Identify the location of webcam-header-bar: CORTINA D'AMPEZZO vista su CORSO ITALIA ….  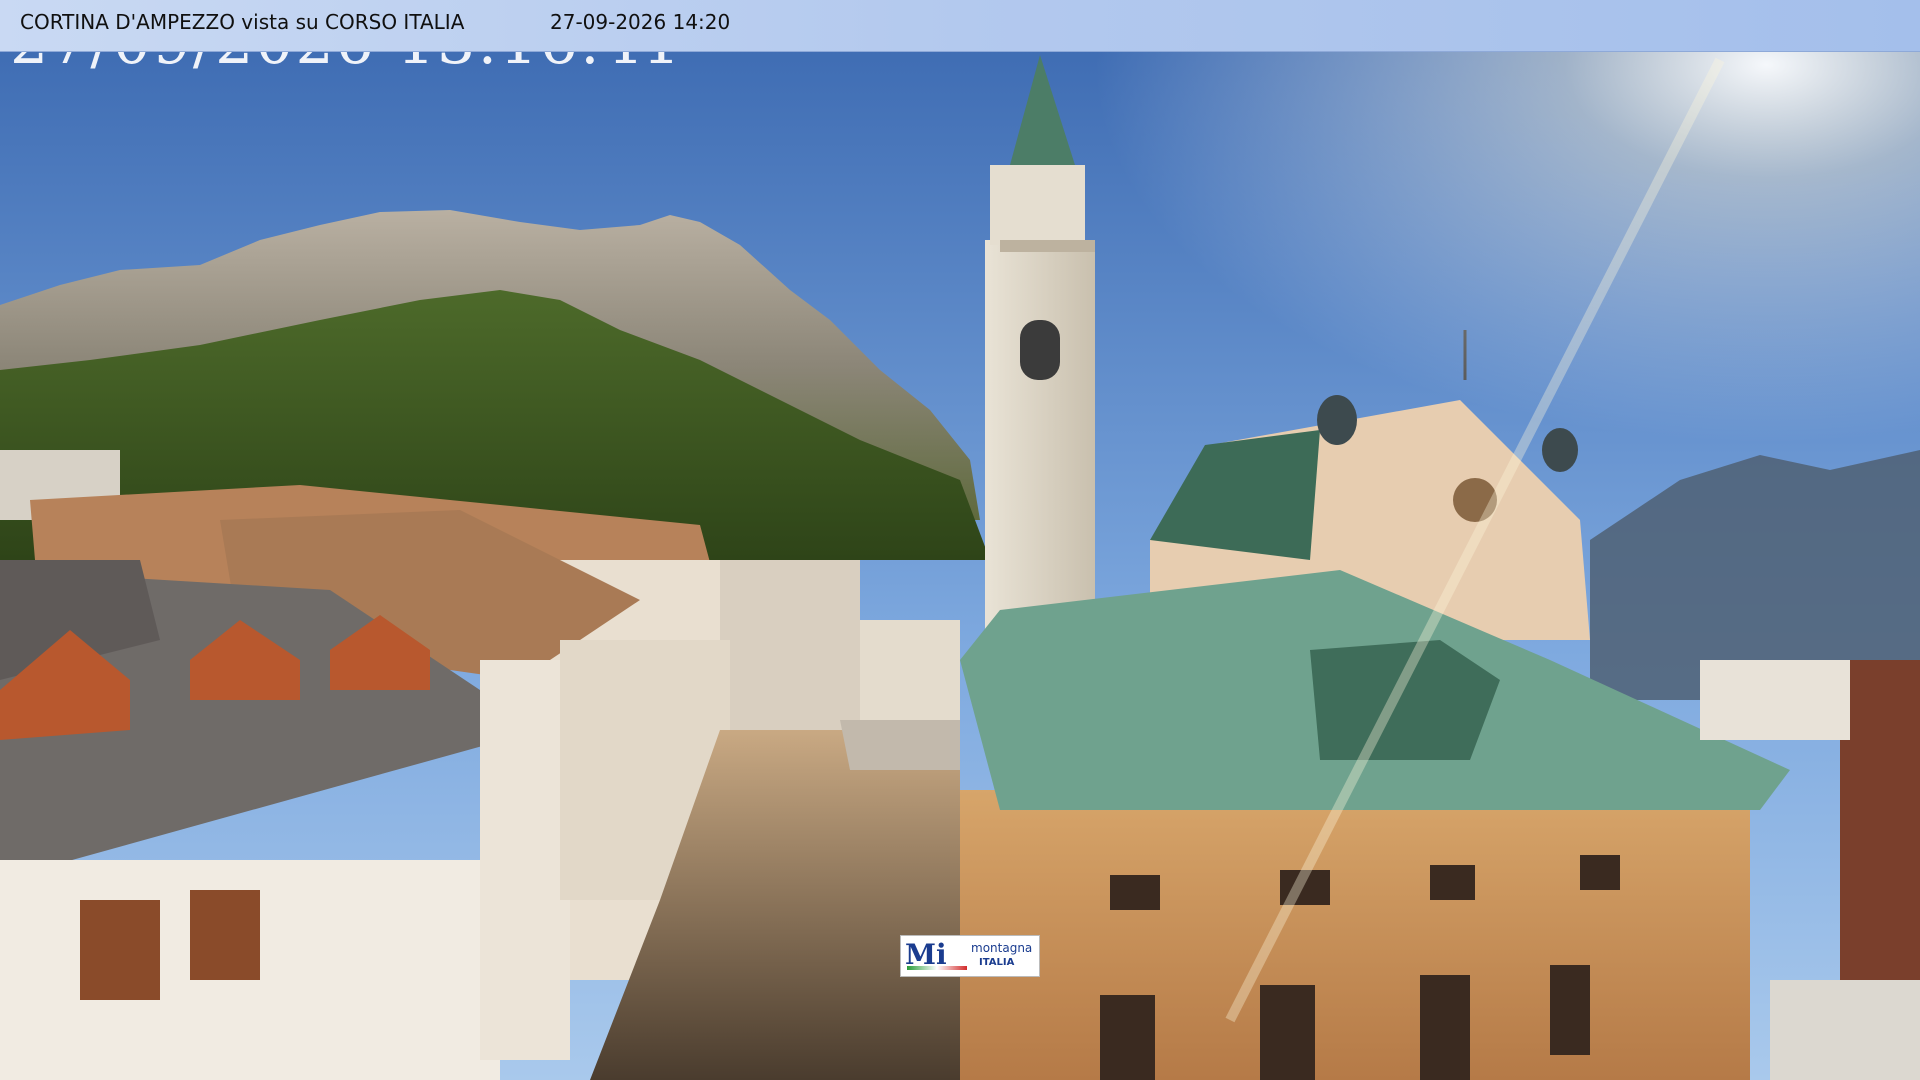
(960, 26).